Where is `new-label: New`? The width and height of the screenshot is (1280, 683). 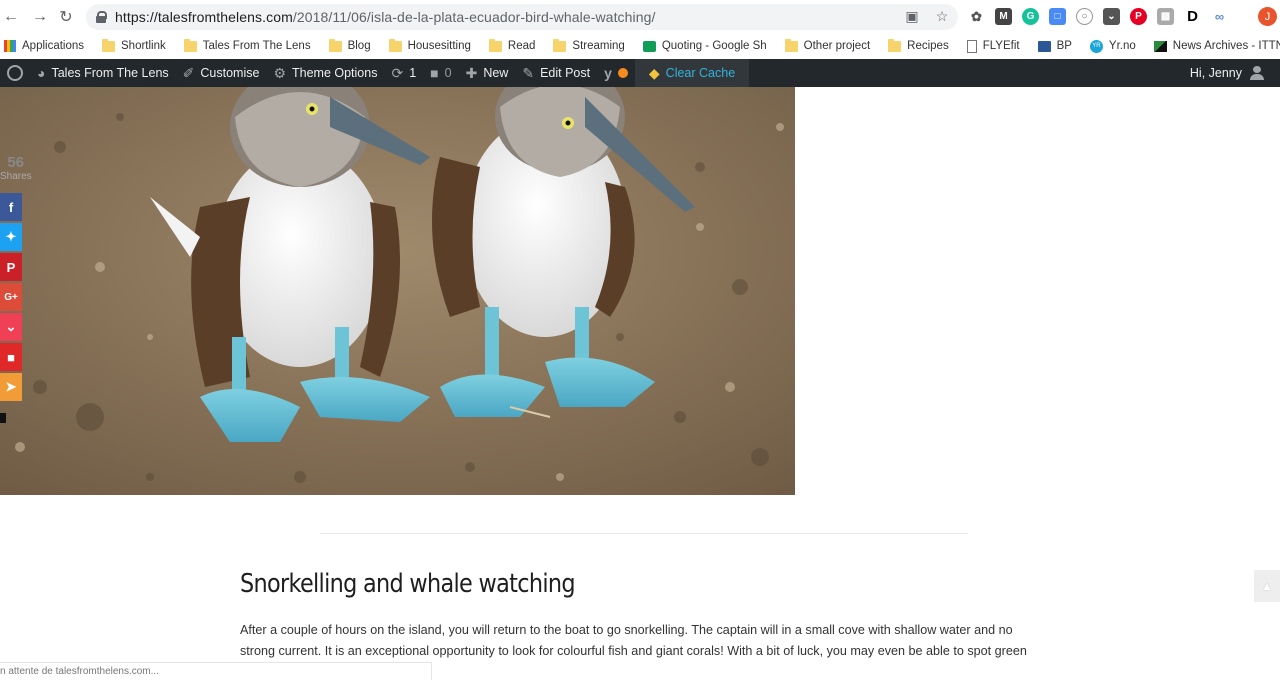 new-label: New is located at coordinates (496, 73).